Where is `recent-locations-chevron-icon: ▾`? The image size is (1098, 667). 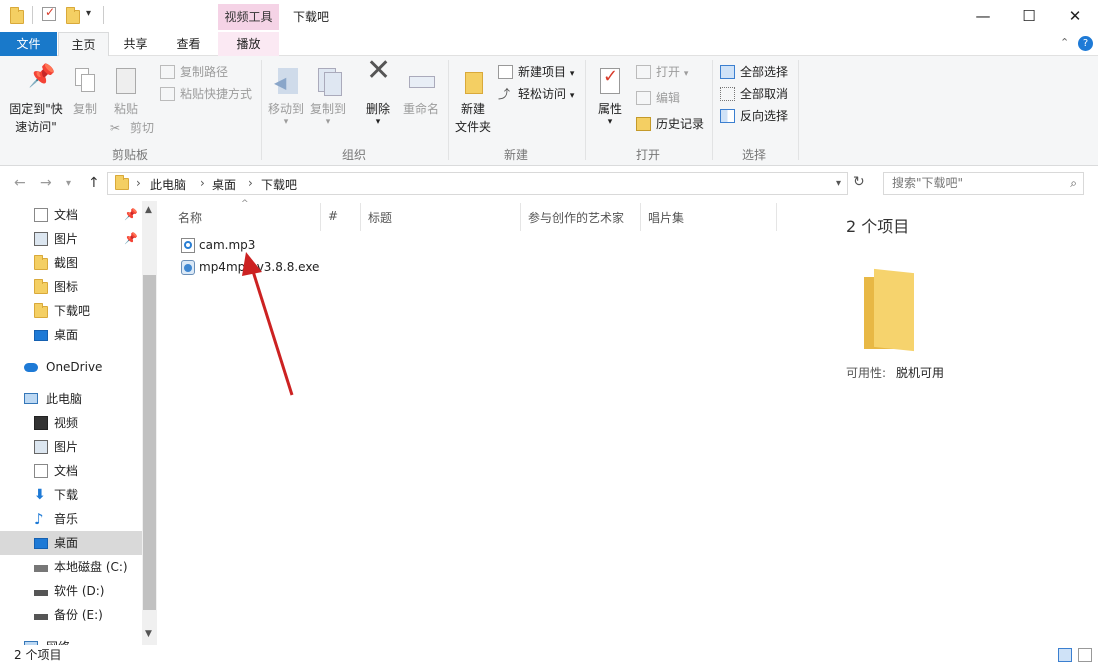
recent-locations-chevron-icon: ▾ is located at coordinates (68, 183).